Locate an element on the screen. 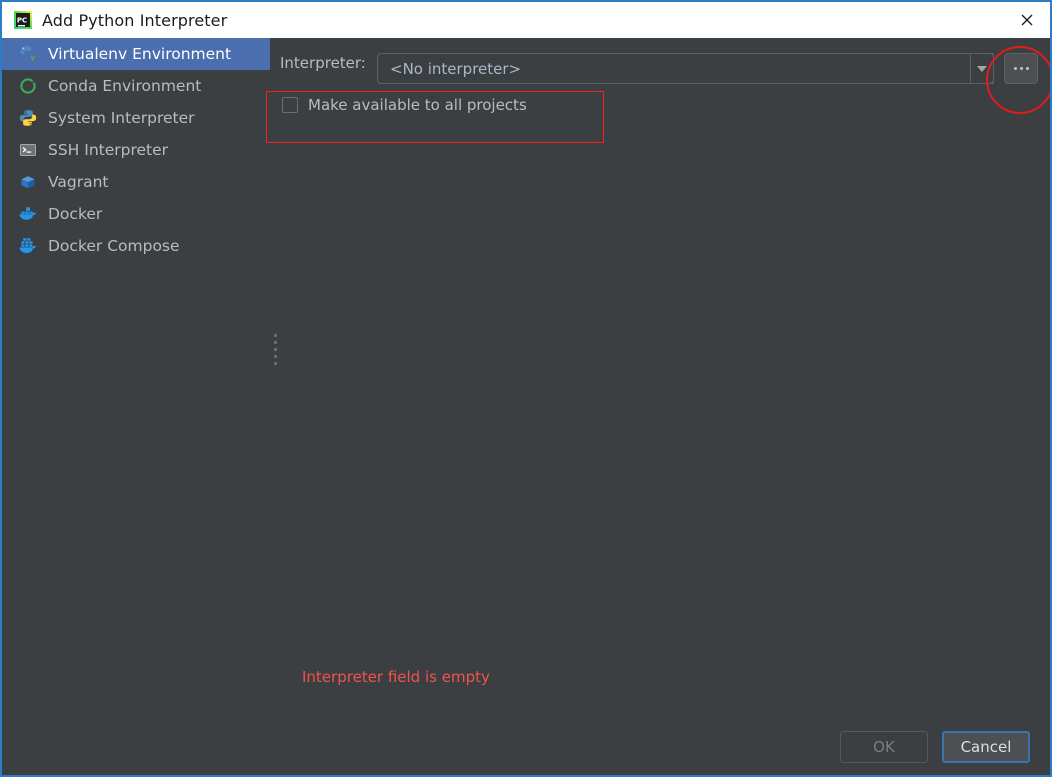 This screenshot has height=777, width=1052. sidebar-item-docker: Docker is located at coordinates (136, 214).